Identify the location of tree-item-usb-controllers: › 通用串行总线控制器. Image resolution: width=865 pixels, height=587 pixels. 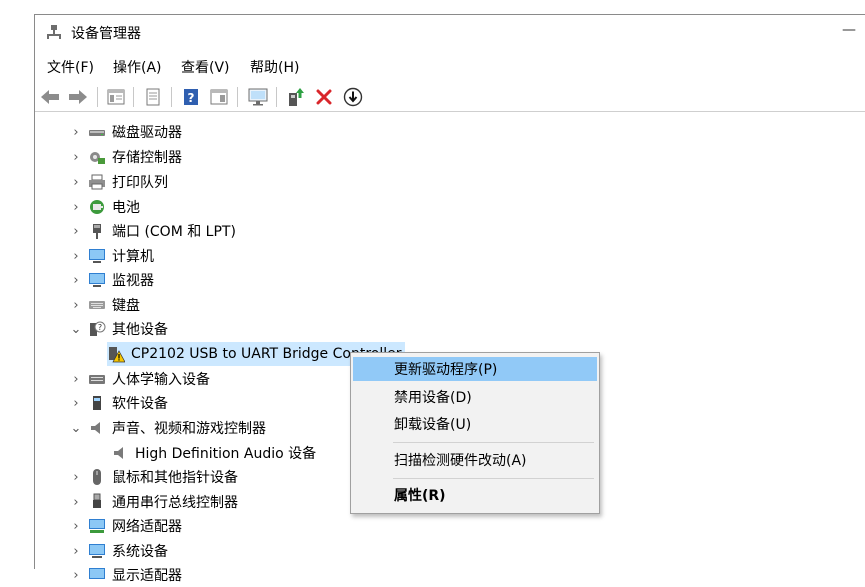
(153, 502).